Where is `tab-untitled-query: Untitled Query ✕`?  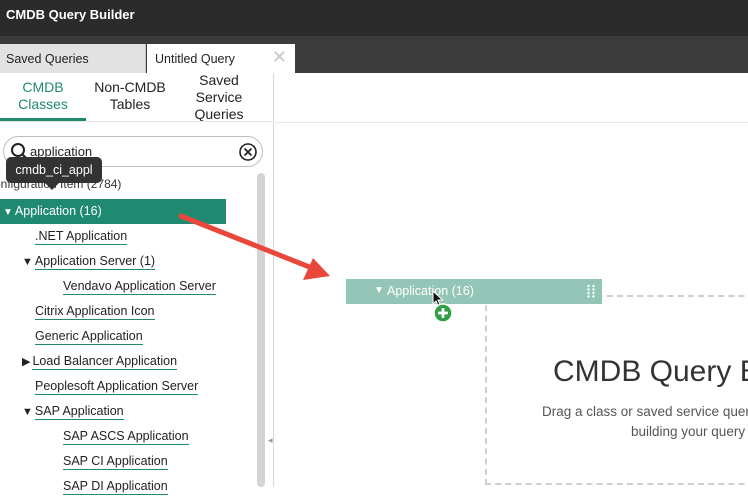
tab-untitled-query: Untitled Query ✕ is located at coordinates (221, 58).